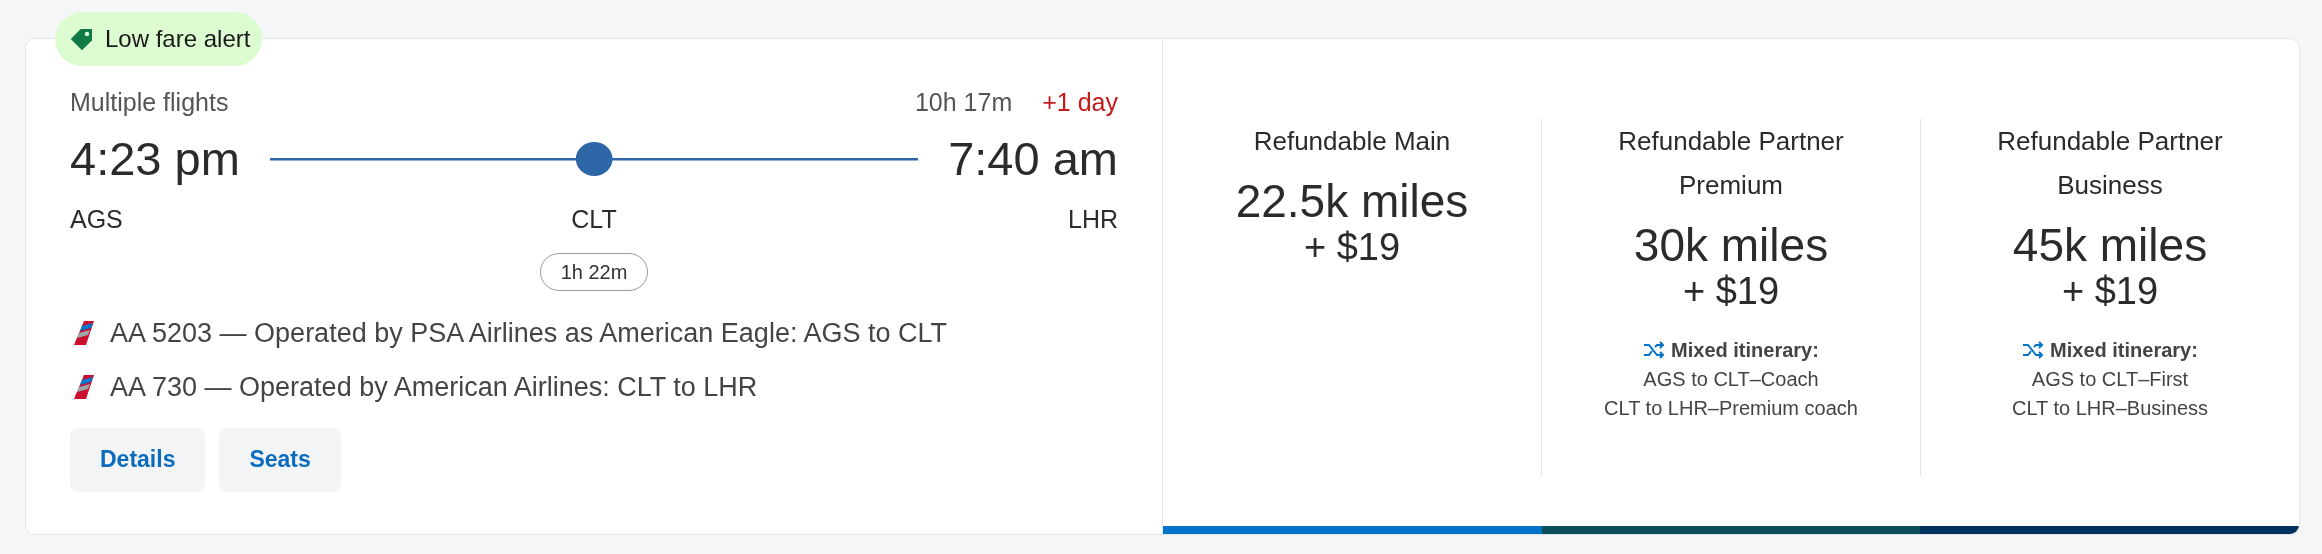 This screenshot has height=554, width=2322. What do you see at coordinates (434, 387) in the screenshot?
I see `flight-description: AA 730 — Operated by American Airlines: CLT to LHR` at bounding box center [434, 387].